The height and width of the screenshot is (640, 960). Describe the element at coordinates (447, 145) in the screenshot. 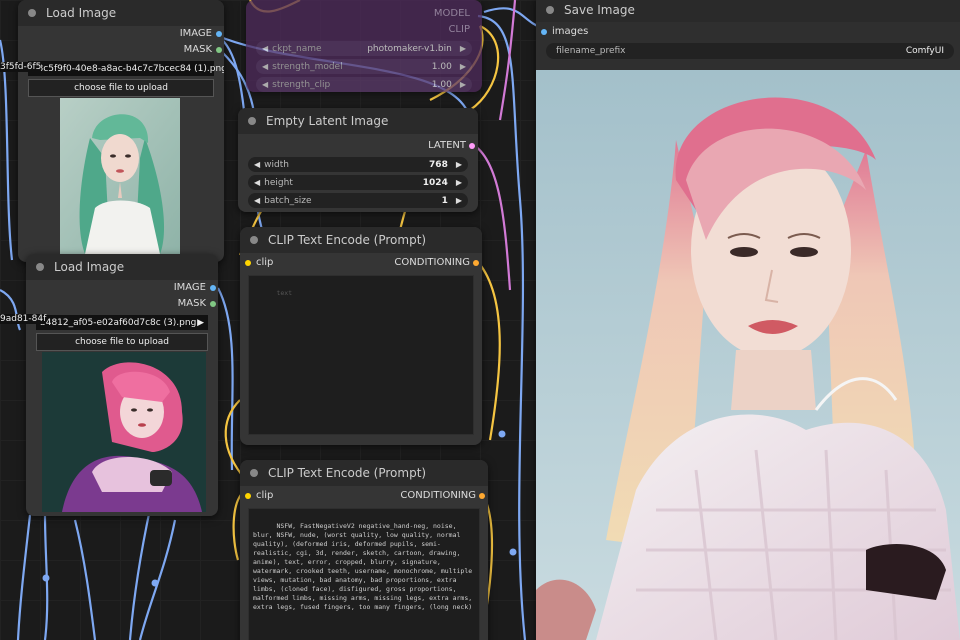

I see `output-label: LATENT` at that location.